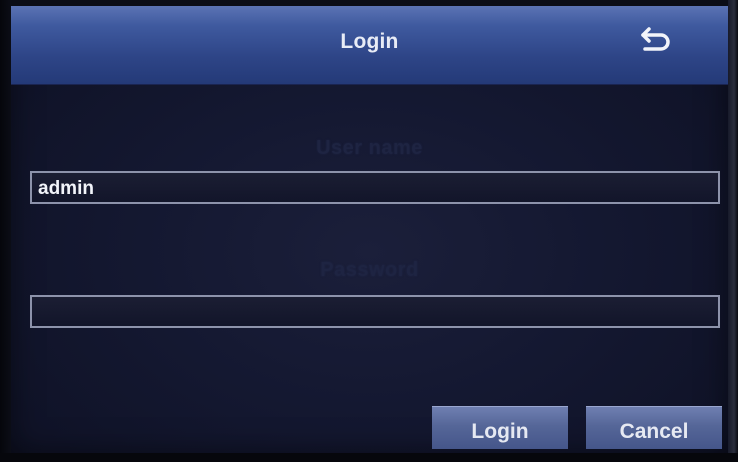 This screenshot has height=462, width=738. What do you see at coordinates (369, 148) in the screenshot?
I see `username-label: User name` at bounding box center [369, 148].